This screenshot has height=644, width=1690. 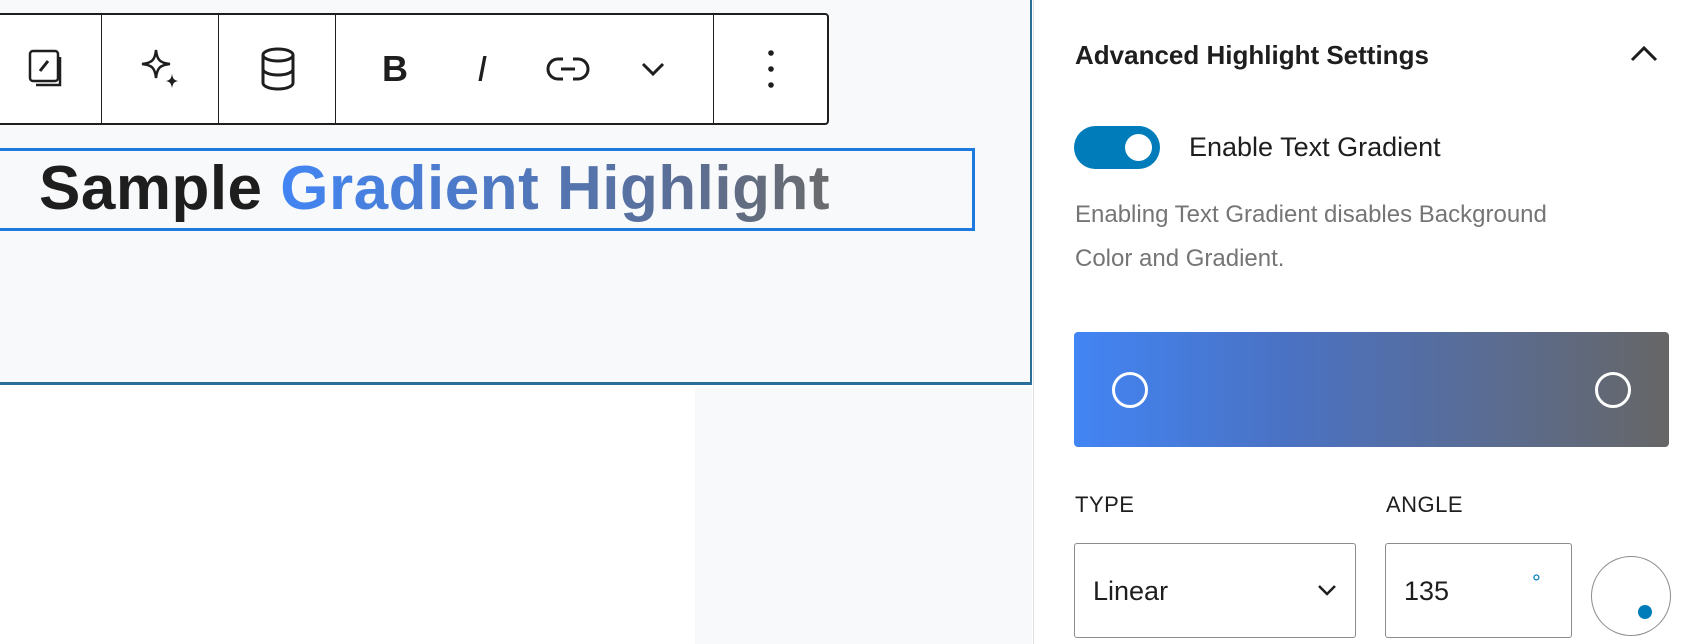 What do you see at coordinates (1427, 591) in the screenshot?
I see `angle-value: 135` at bounding box center [1427, 591].